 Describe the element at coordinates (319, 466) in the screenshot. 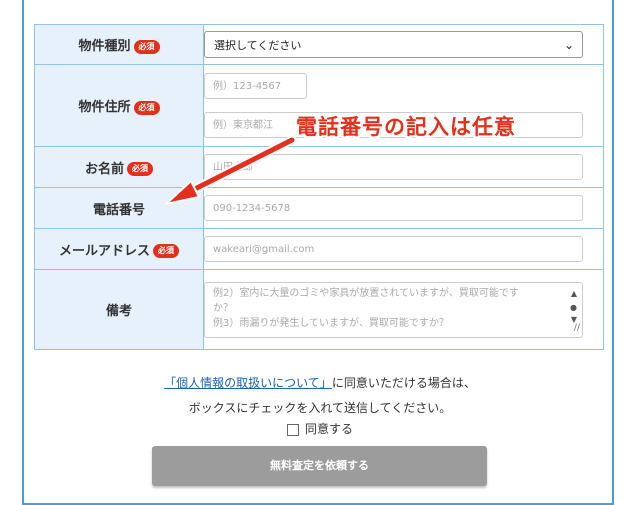

I see `submit-button: 無料査定を依頼する` at that location.